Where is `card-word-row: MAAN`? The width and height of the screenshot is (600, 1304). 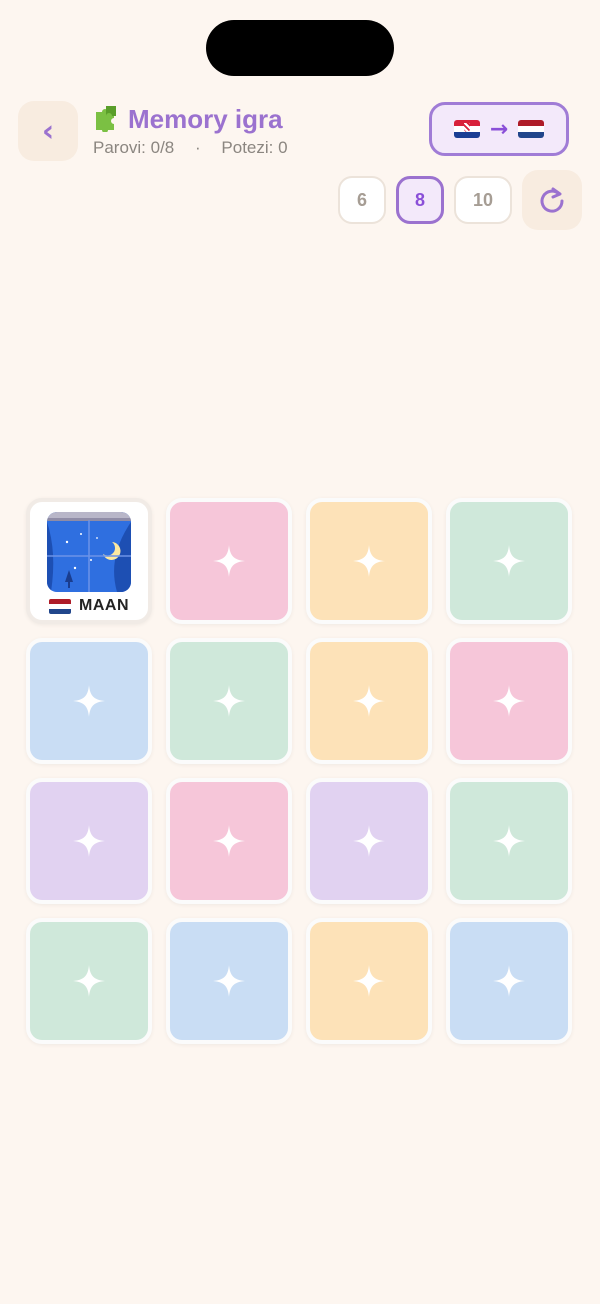
card-word-row: MAAN is located at coordinates (89, 606).